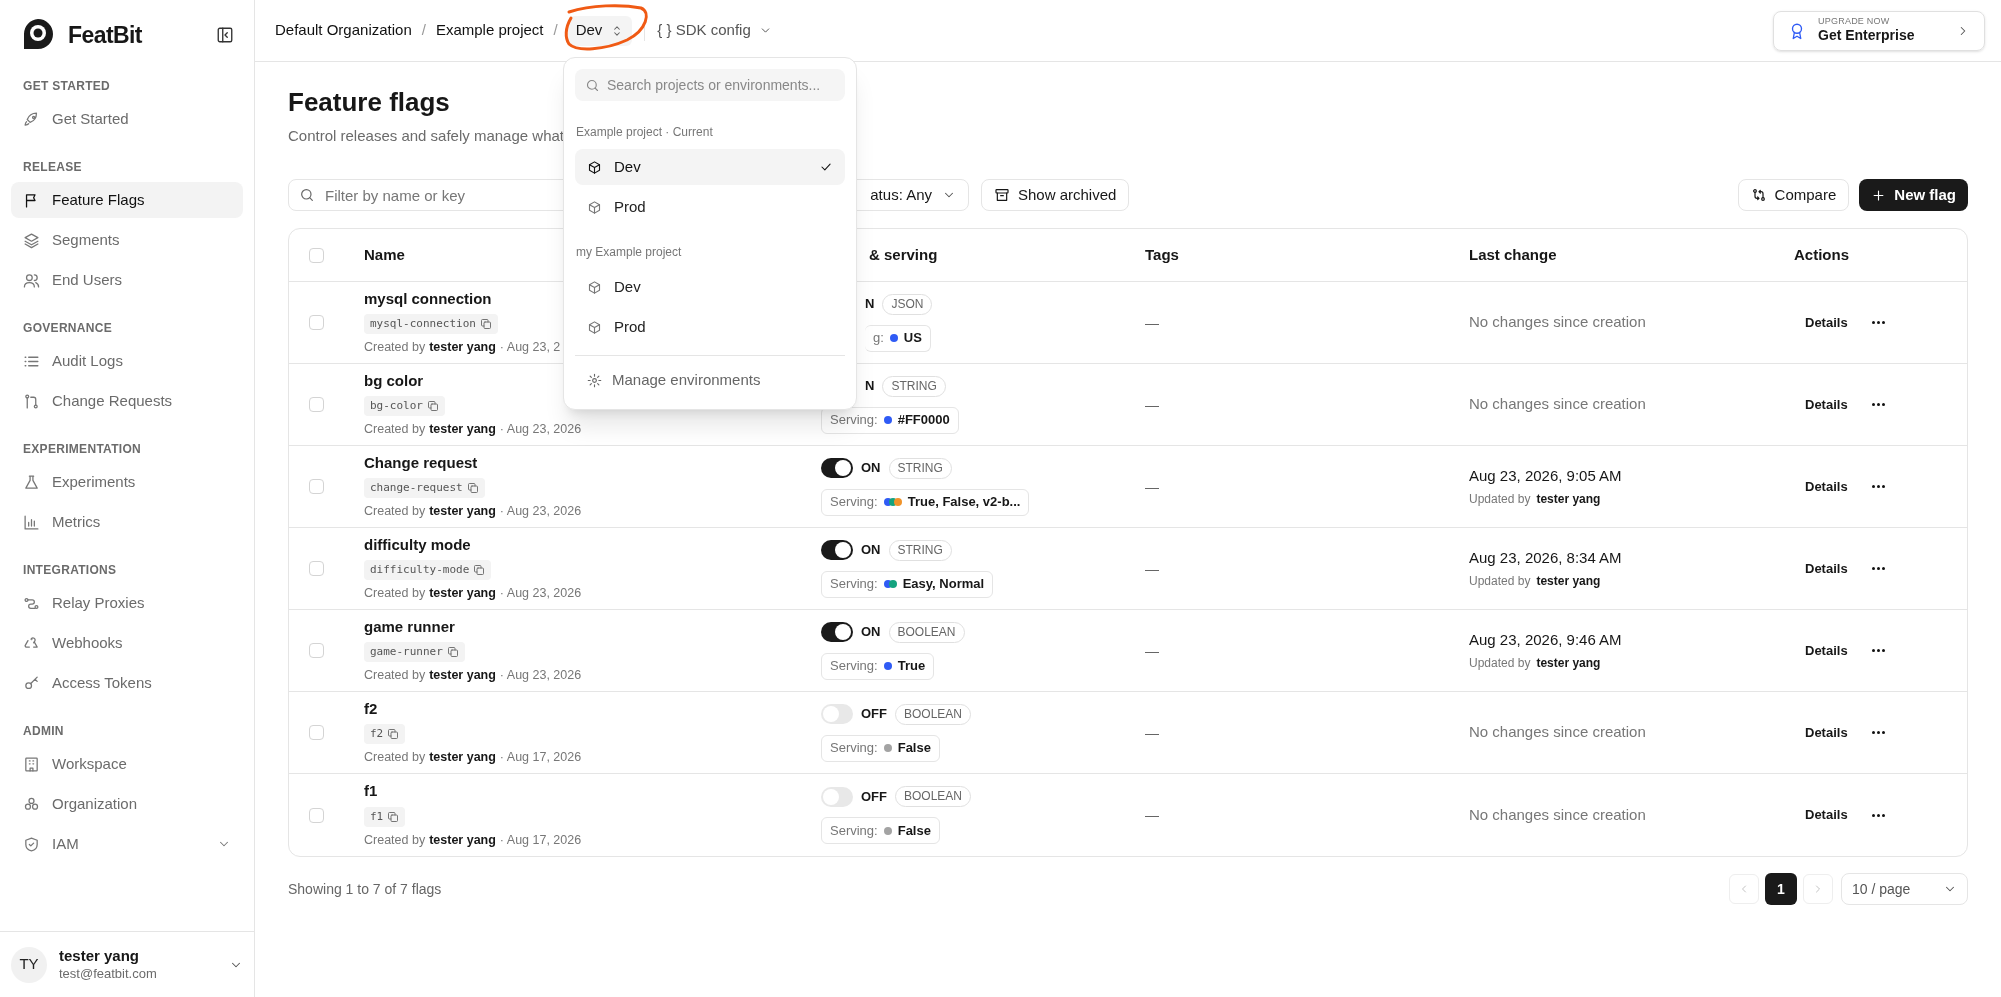  I want to click on sidebar-item: Access Tokens, so click(127, 683).